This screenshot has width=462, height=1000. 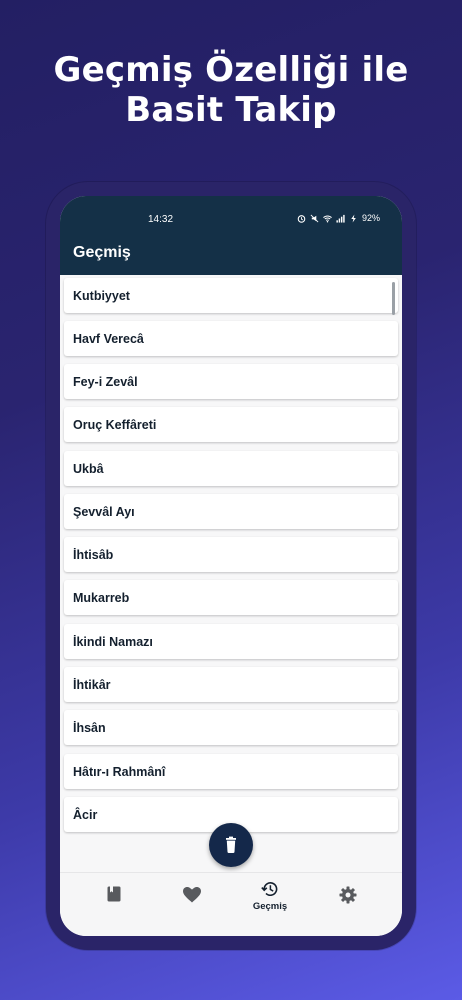 I want to click on nav-settings, so click(x=348, y=899).